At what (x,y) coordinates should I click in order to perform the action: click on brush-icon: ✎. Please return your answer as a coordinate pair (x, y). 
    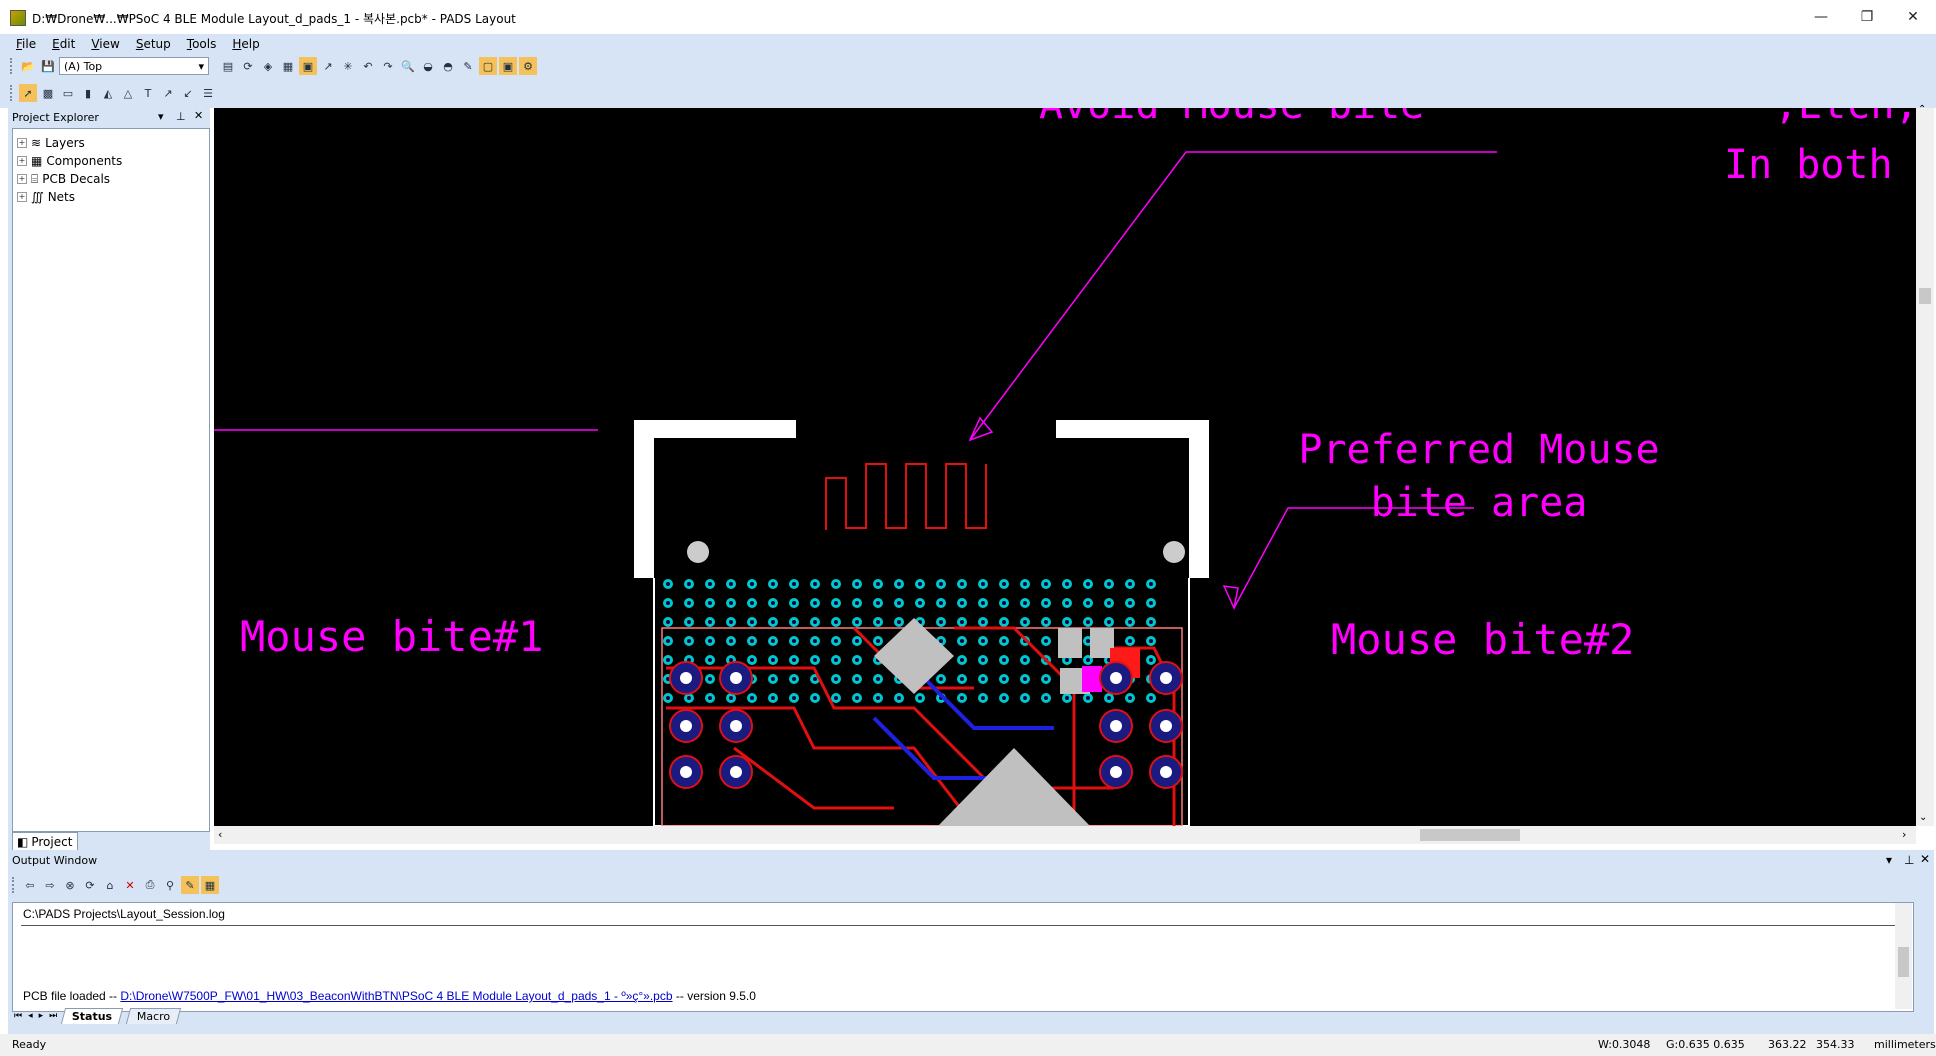
    Looking at the image, I should click on (468, 66).